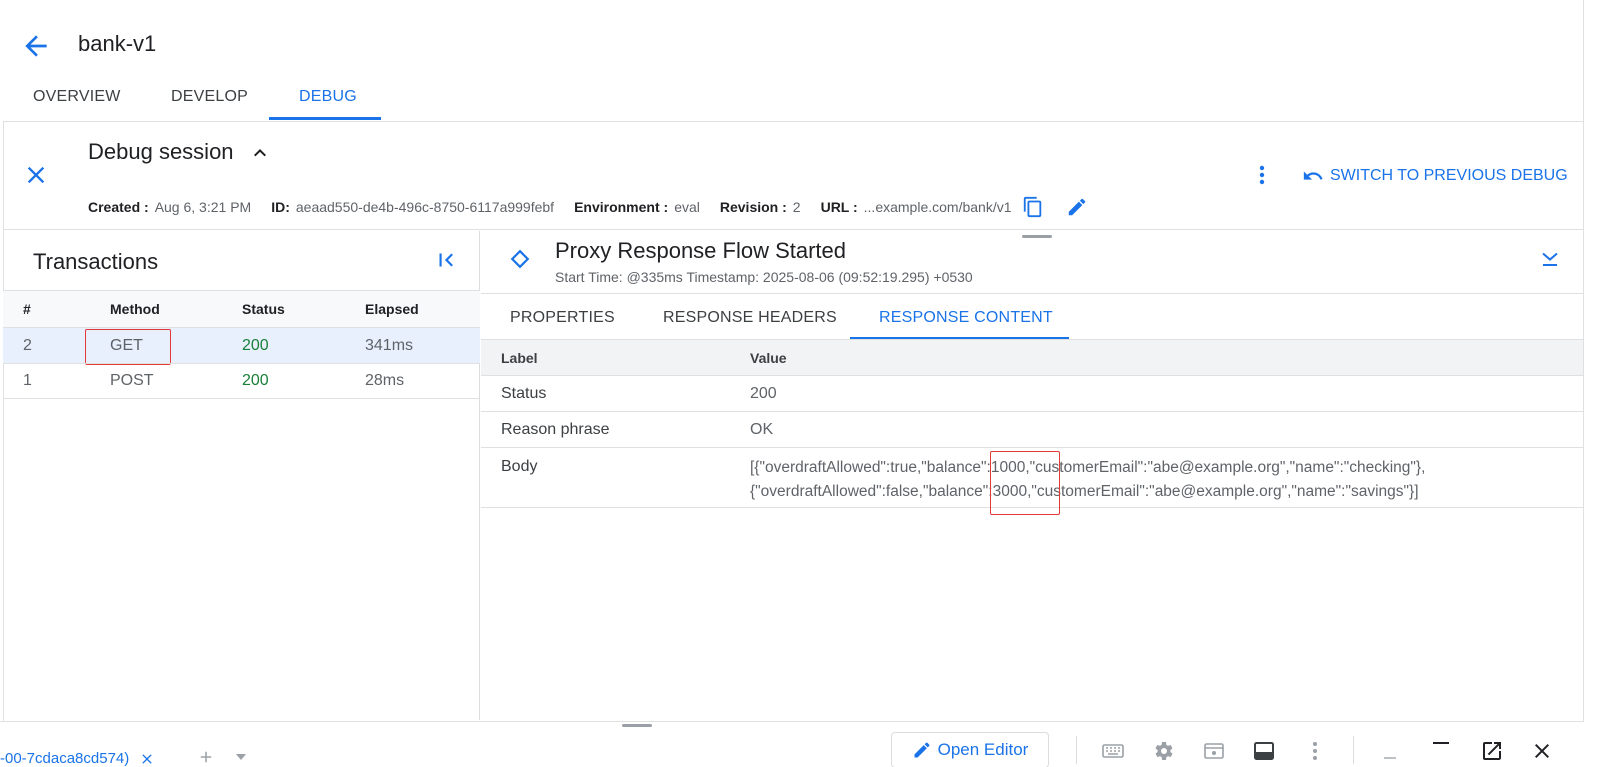 The image size is (1602, 767). I want to click on table-header-row: # Method Status Elapsed, so click(241, 308).